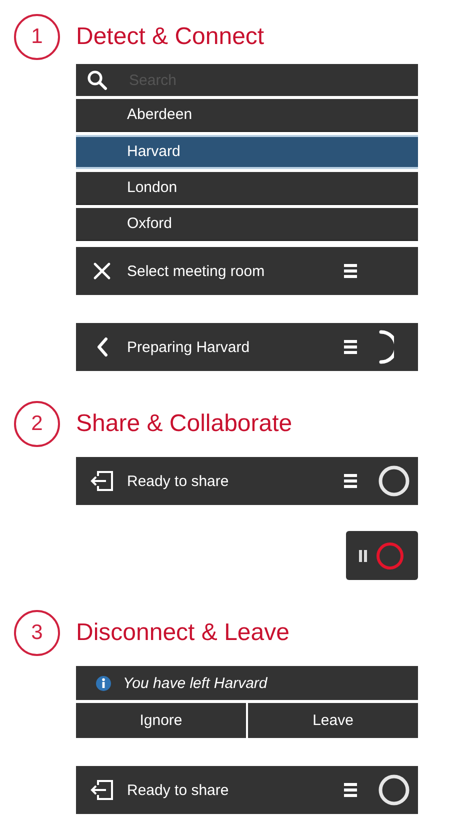 The width and height of the screenshot is (468, 834). What do you see at coordinates (196, 271) in the screenshot?
I see `bar-label: Select meeting room` at bounding box center [196, 271].